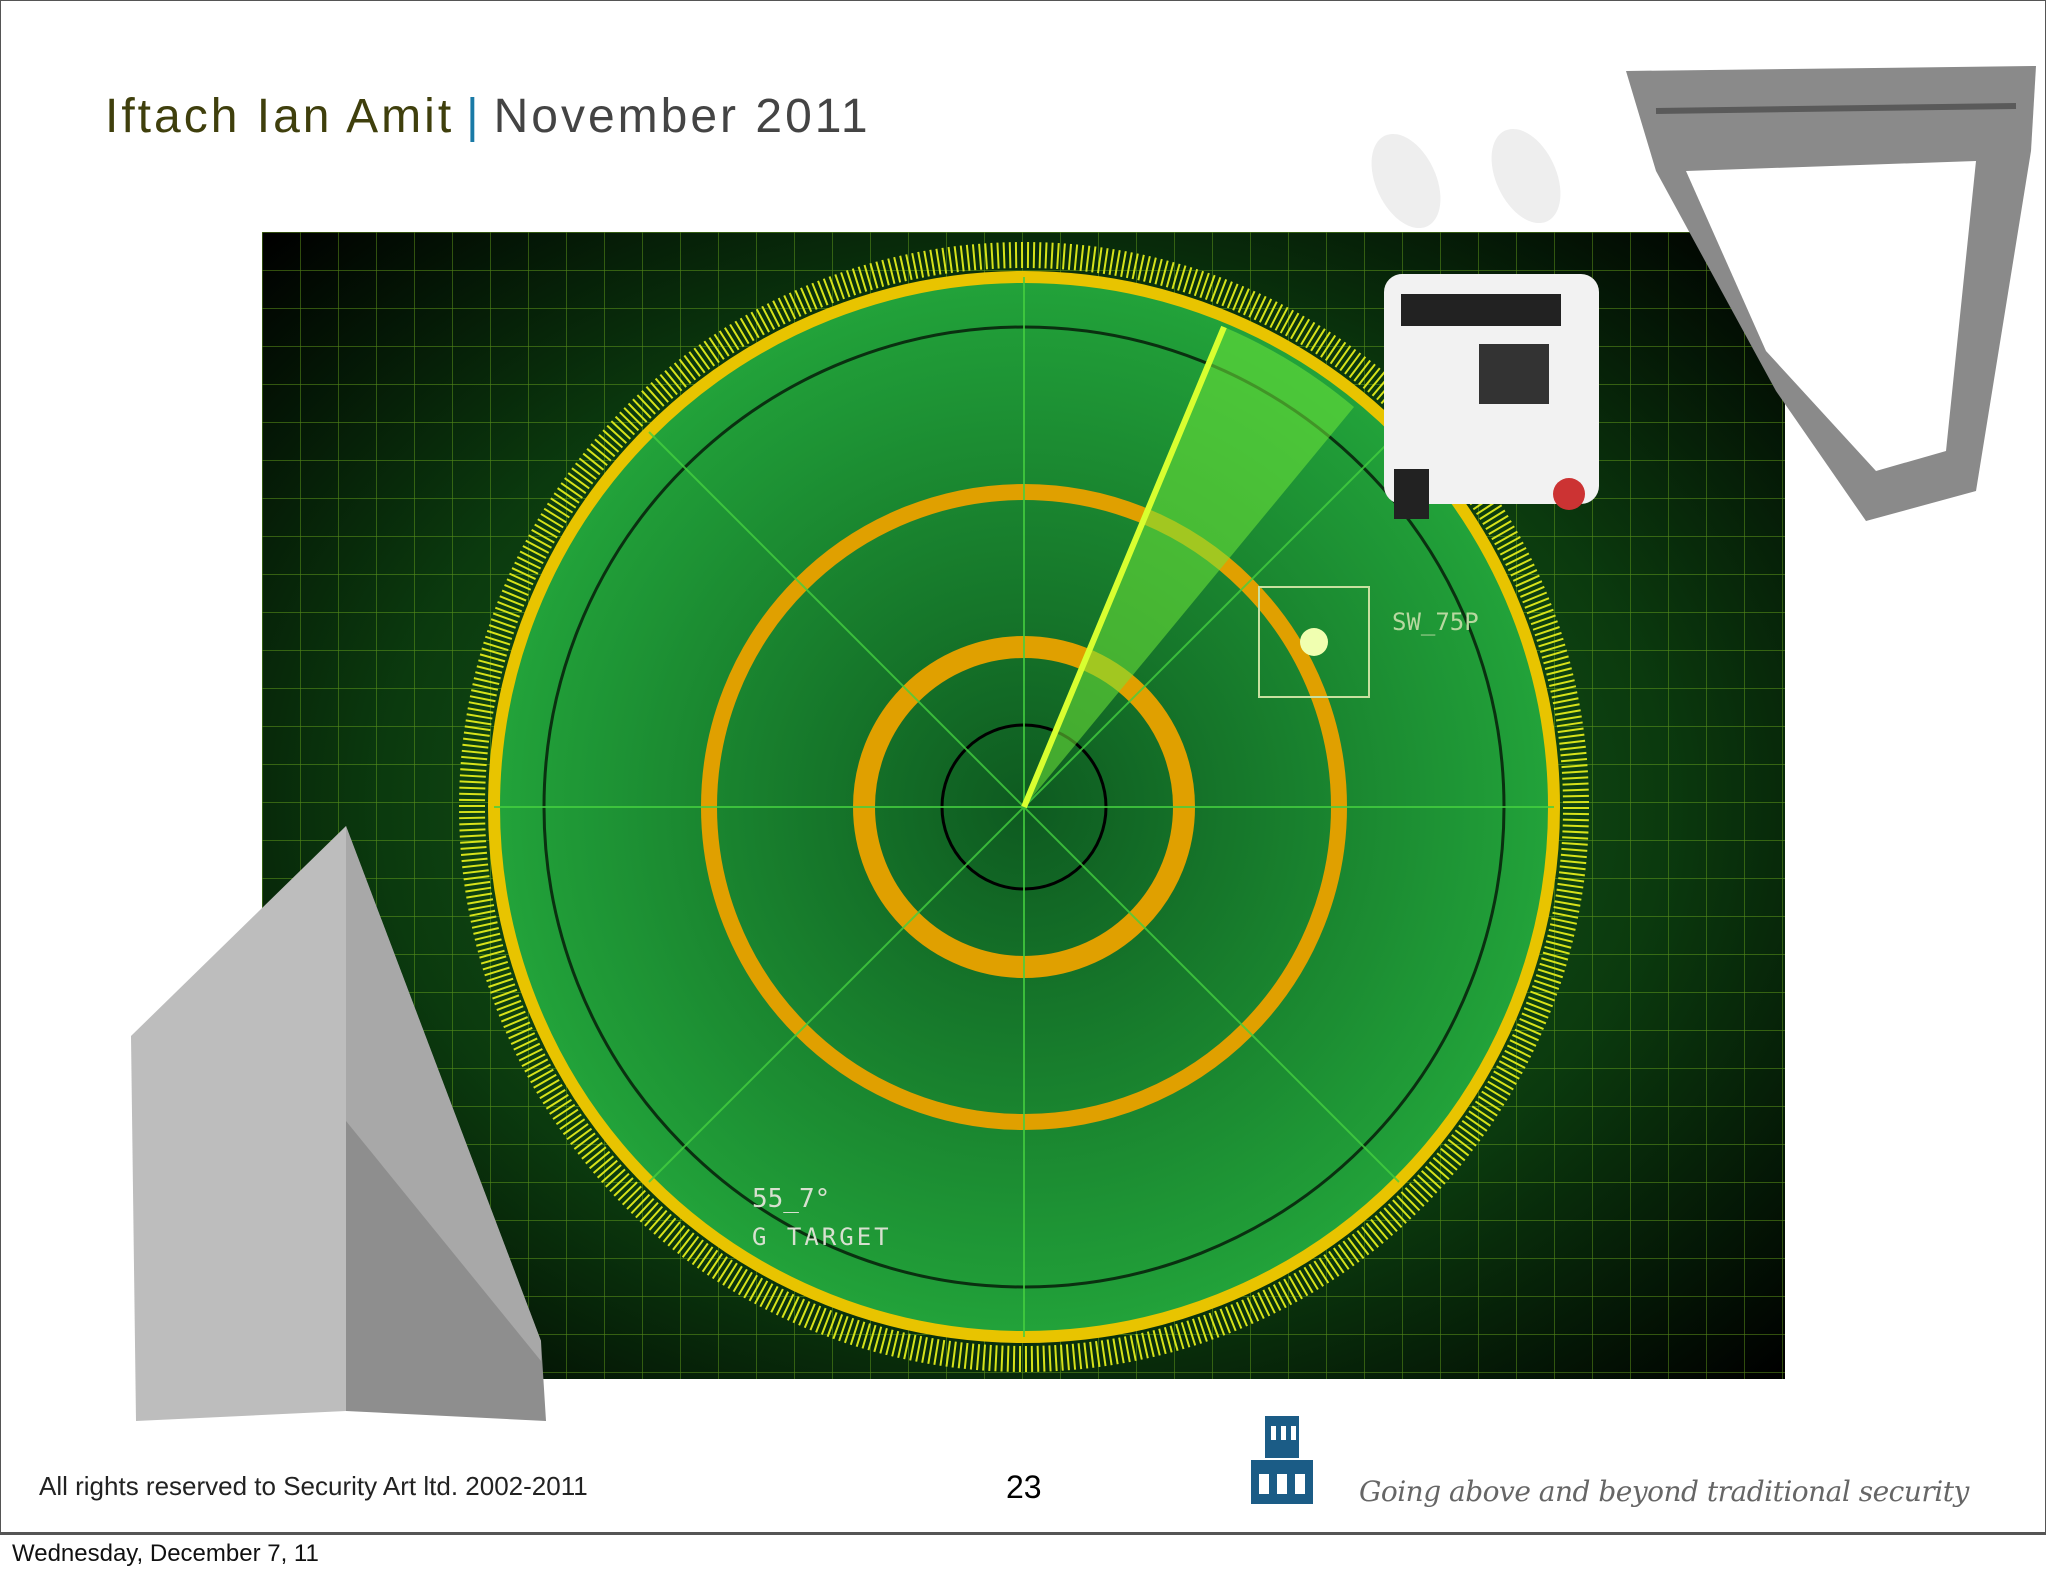 The width and height of the screenshot is (2048, 1576). I want to click on radar-label-target: G TARGET, so click(822, 1237).